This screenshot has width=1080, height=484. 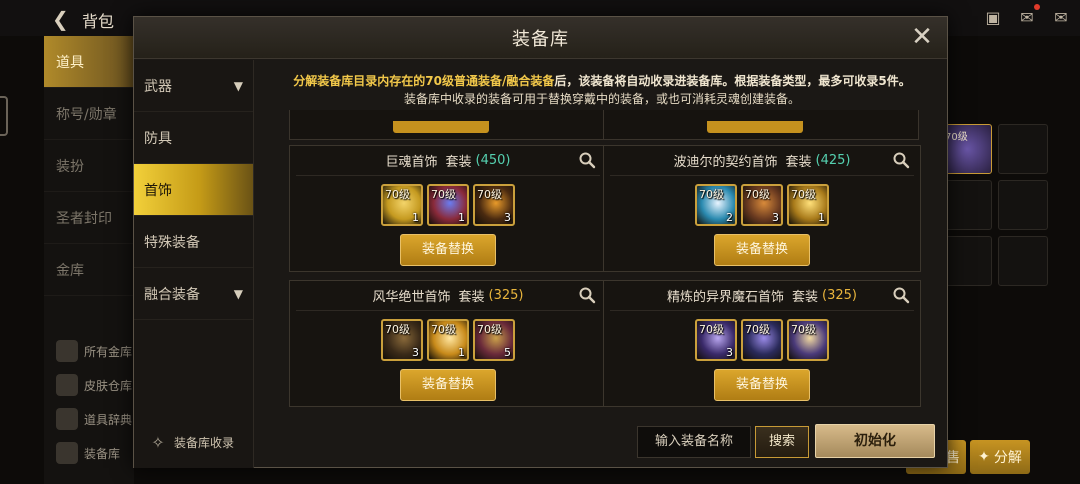 I want to click on set-count: (425), so click(x=833, y=160).